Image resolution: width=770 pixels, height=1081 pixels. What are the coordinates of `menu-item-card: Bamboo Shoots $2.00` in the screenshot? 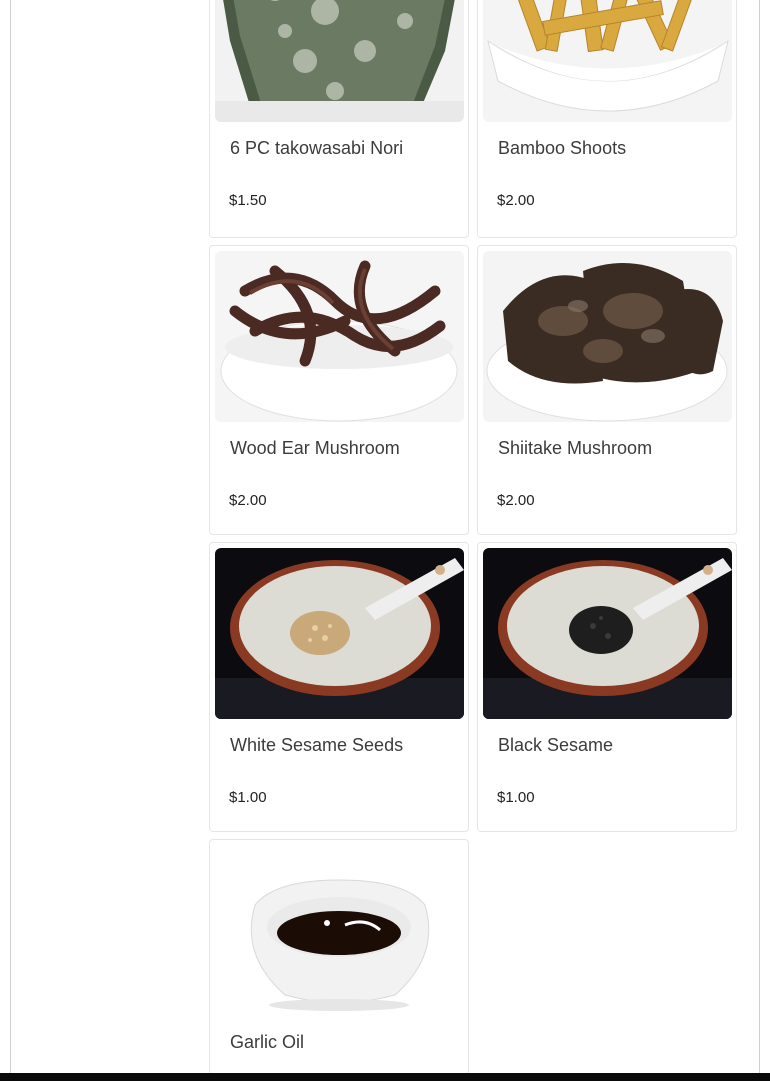 It's located at (607, 119).